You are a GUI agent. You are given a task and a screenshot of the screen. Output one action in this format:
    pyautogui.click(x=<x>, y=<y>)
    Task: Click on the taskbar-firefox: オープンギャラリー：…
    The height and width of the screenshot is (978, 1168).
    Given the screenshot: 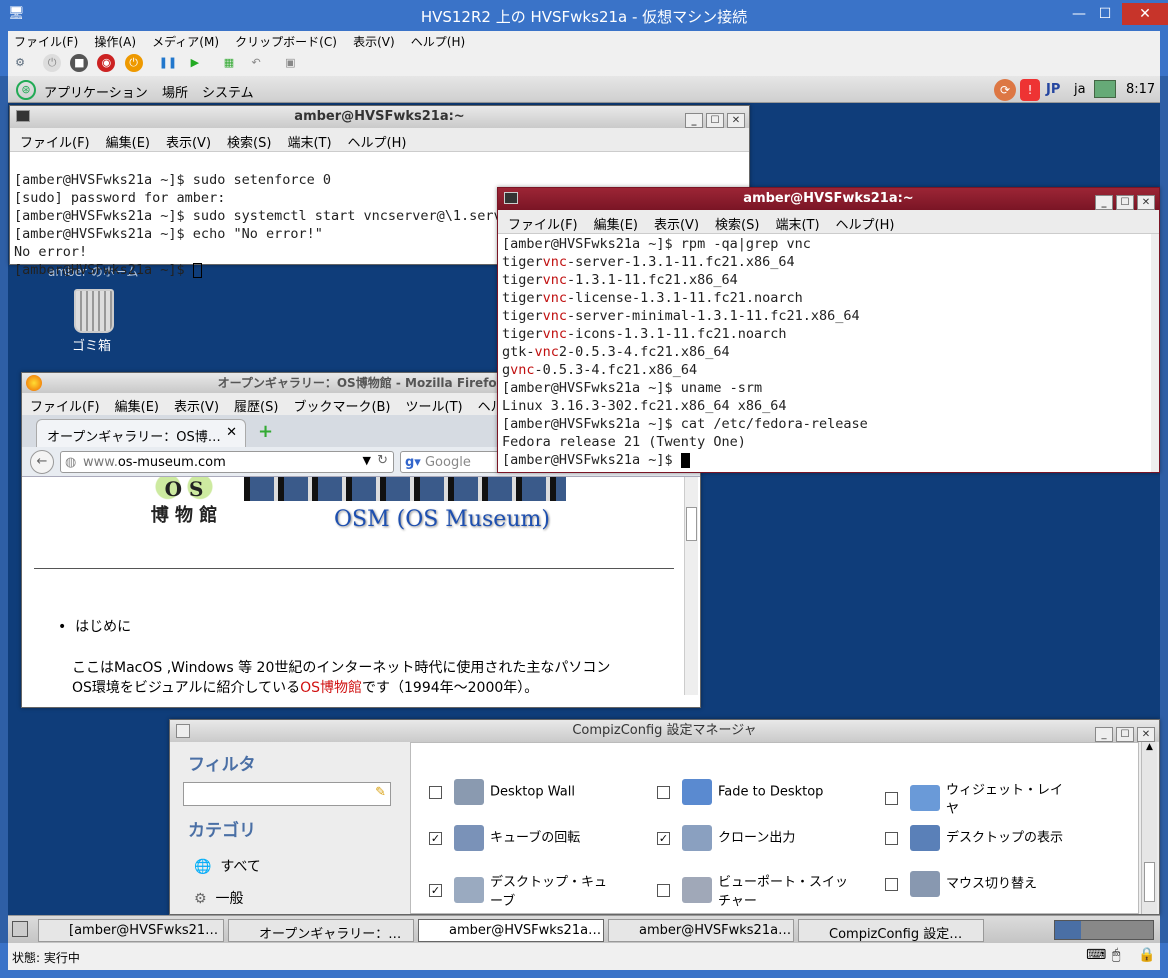 What is the action you would take?
    pyautogui.click(x=321, y=930)
    